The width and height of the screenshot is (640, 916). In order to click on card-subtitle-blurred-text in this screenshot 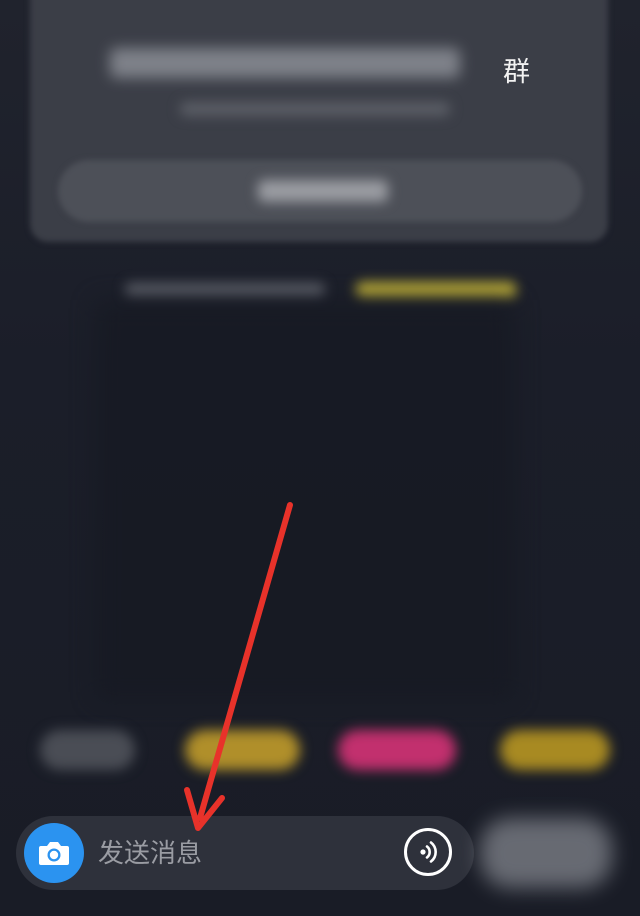, I will do `click(315, 109)`.